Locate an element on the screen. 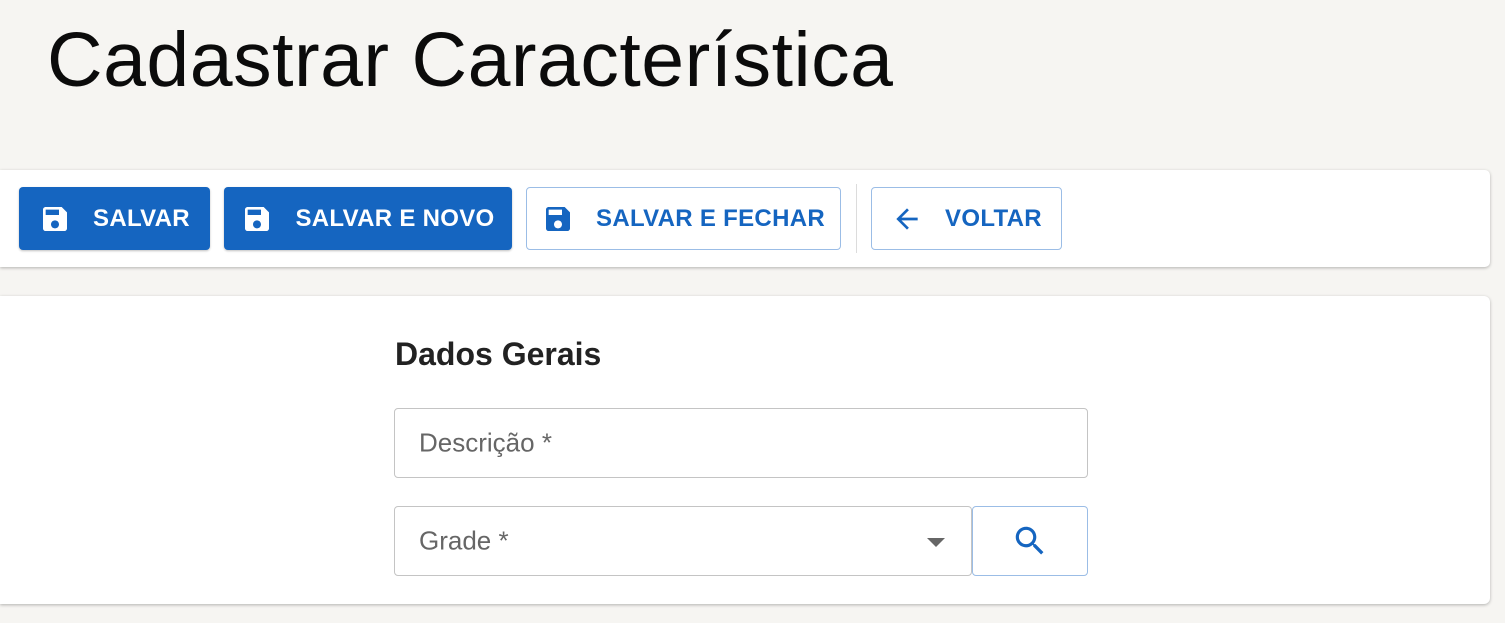 This screenshot has height=623, width=1505. save-button-label: SALVAR is located at coordinates (141, 218).